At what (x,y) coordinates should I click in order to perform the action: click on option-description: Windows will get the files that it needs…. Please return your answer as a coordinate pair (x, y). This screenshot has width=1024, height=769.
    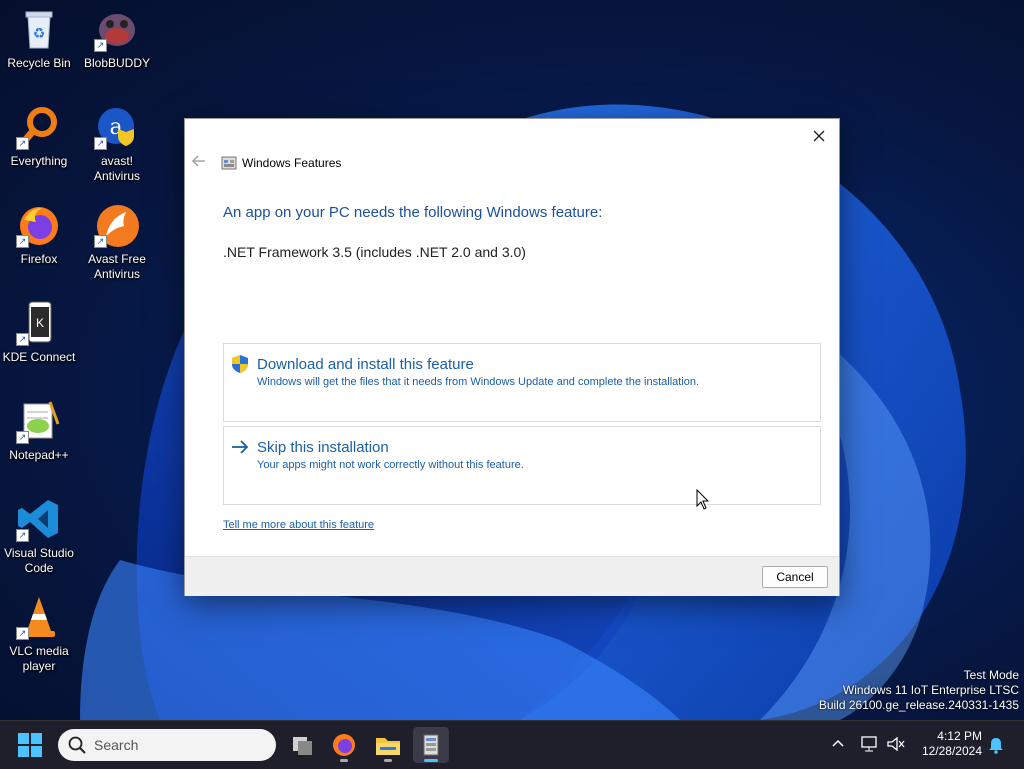
    Looking at the image, I should click on (478, 382).